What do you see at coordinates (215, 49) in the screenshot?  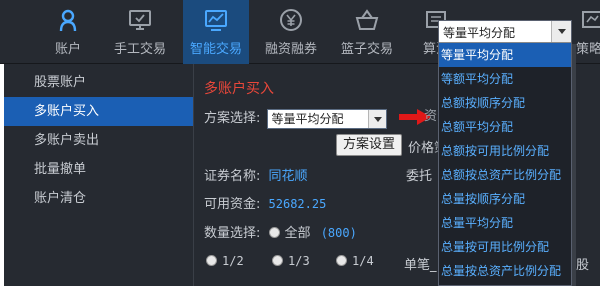 I see `toolbar-label: 智能交易` at bounding box center [215, 49].